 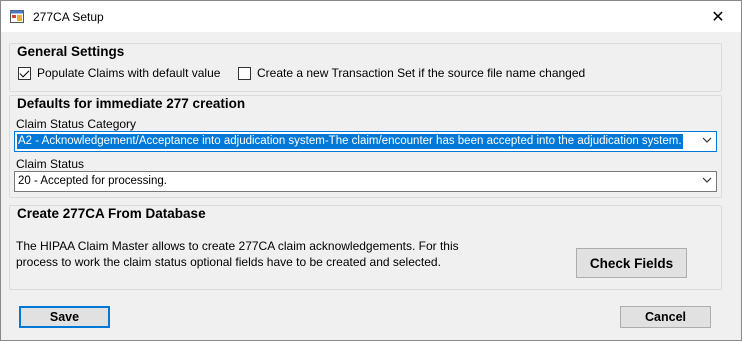 What do you see at coordinates (365, 181) in the screenshot?
I see `claim-status-select: 20 - Accepted for processing.` at bounding box center [365, 181].